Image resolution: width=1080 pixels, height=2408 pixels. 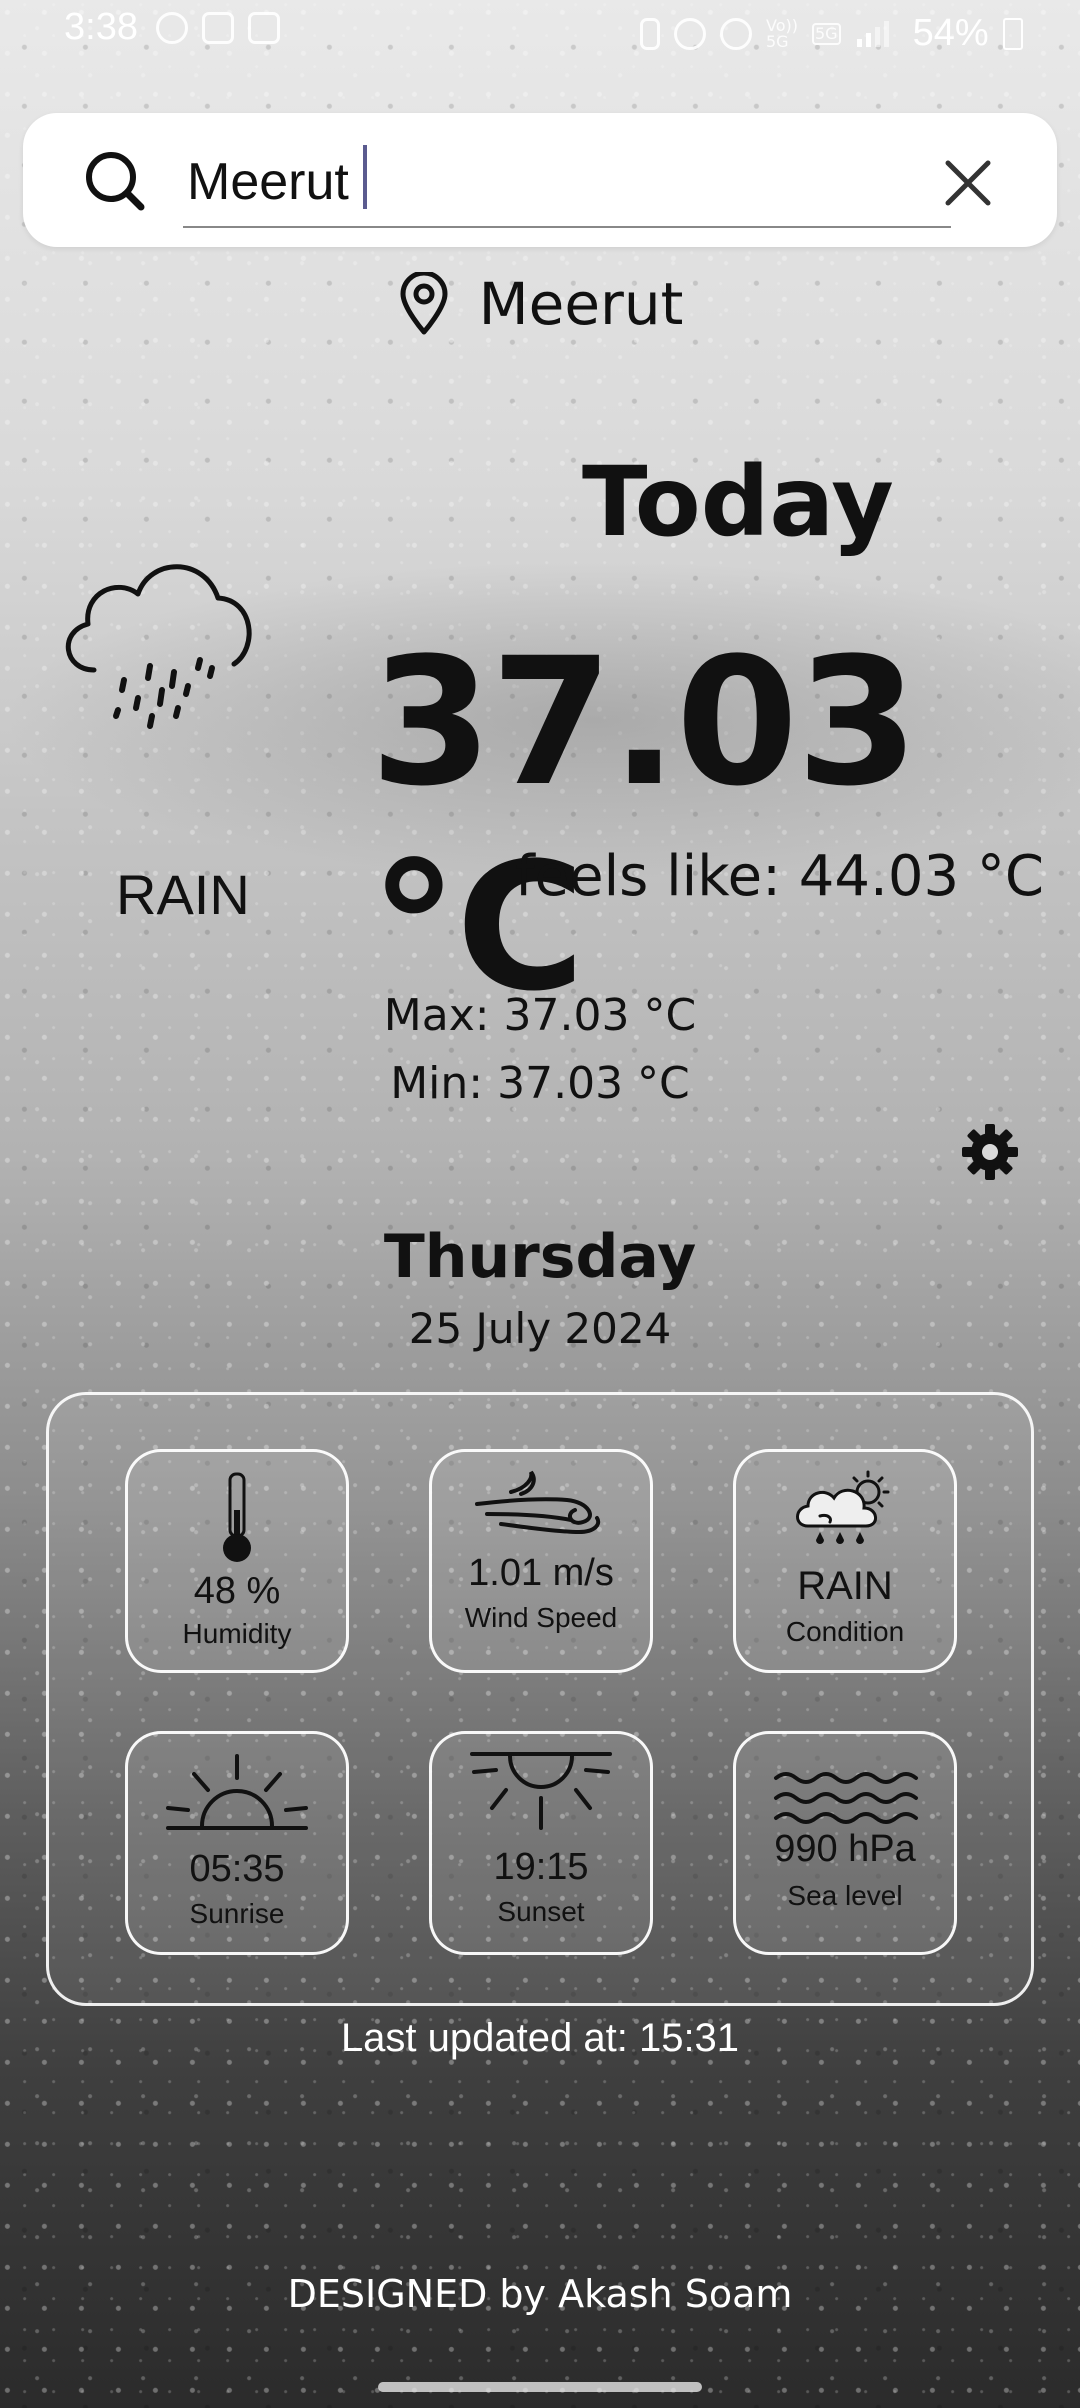 I want to click on status-time: 3:38, so click(x=101, y=27).